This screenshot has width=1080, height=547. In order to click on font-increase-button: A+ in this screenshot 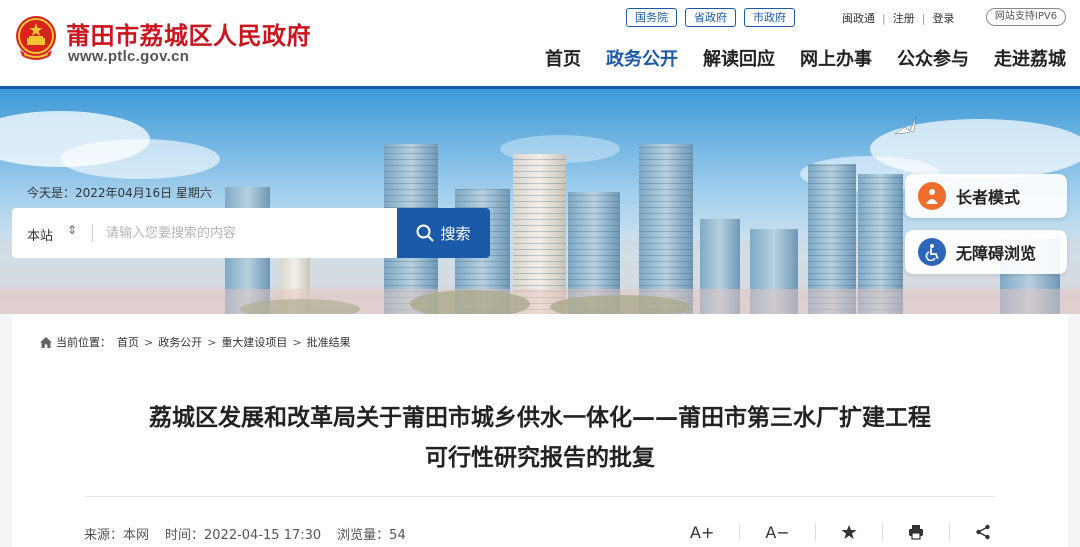, I will do `click(702, 532)`.